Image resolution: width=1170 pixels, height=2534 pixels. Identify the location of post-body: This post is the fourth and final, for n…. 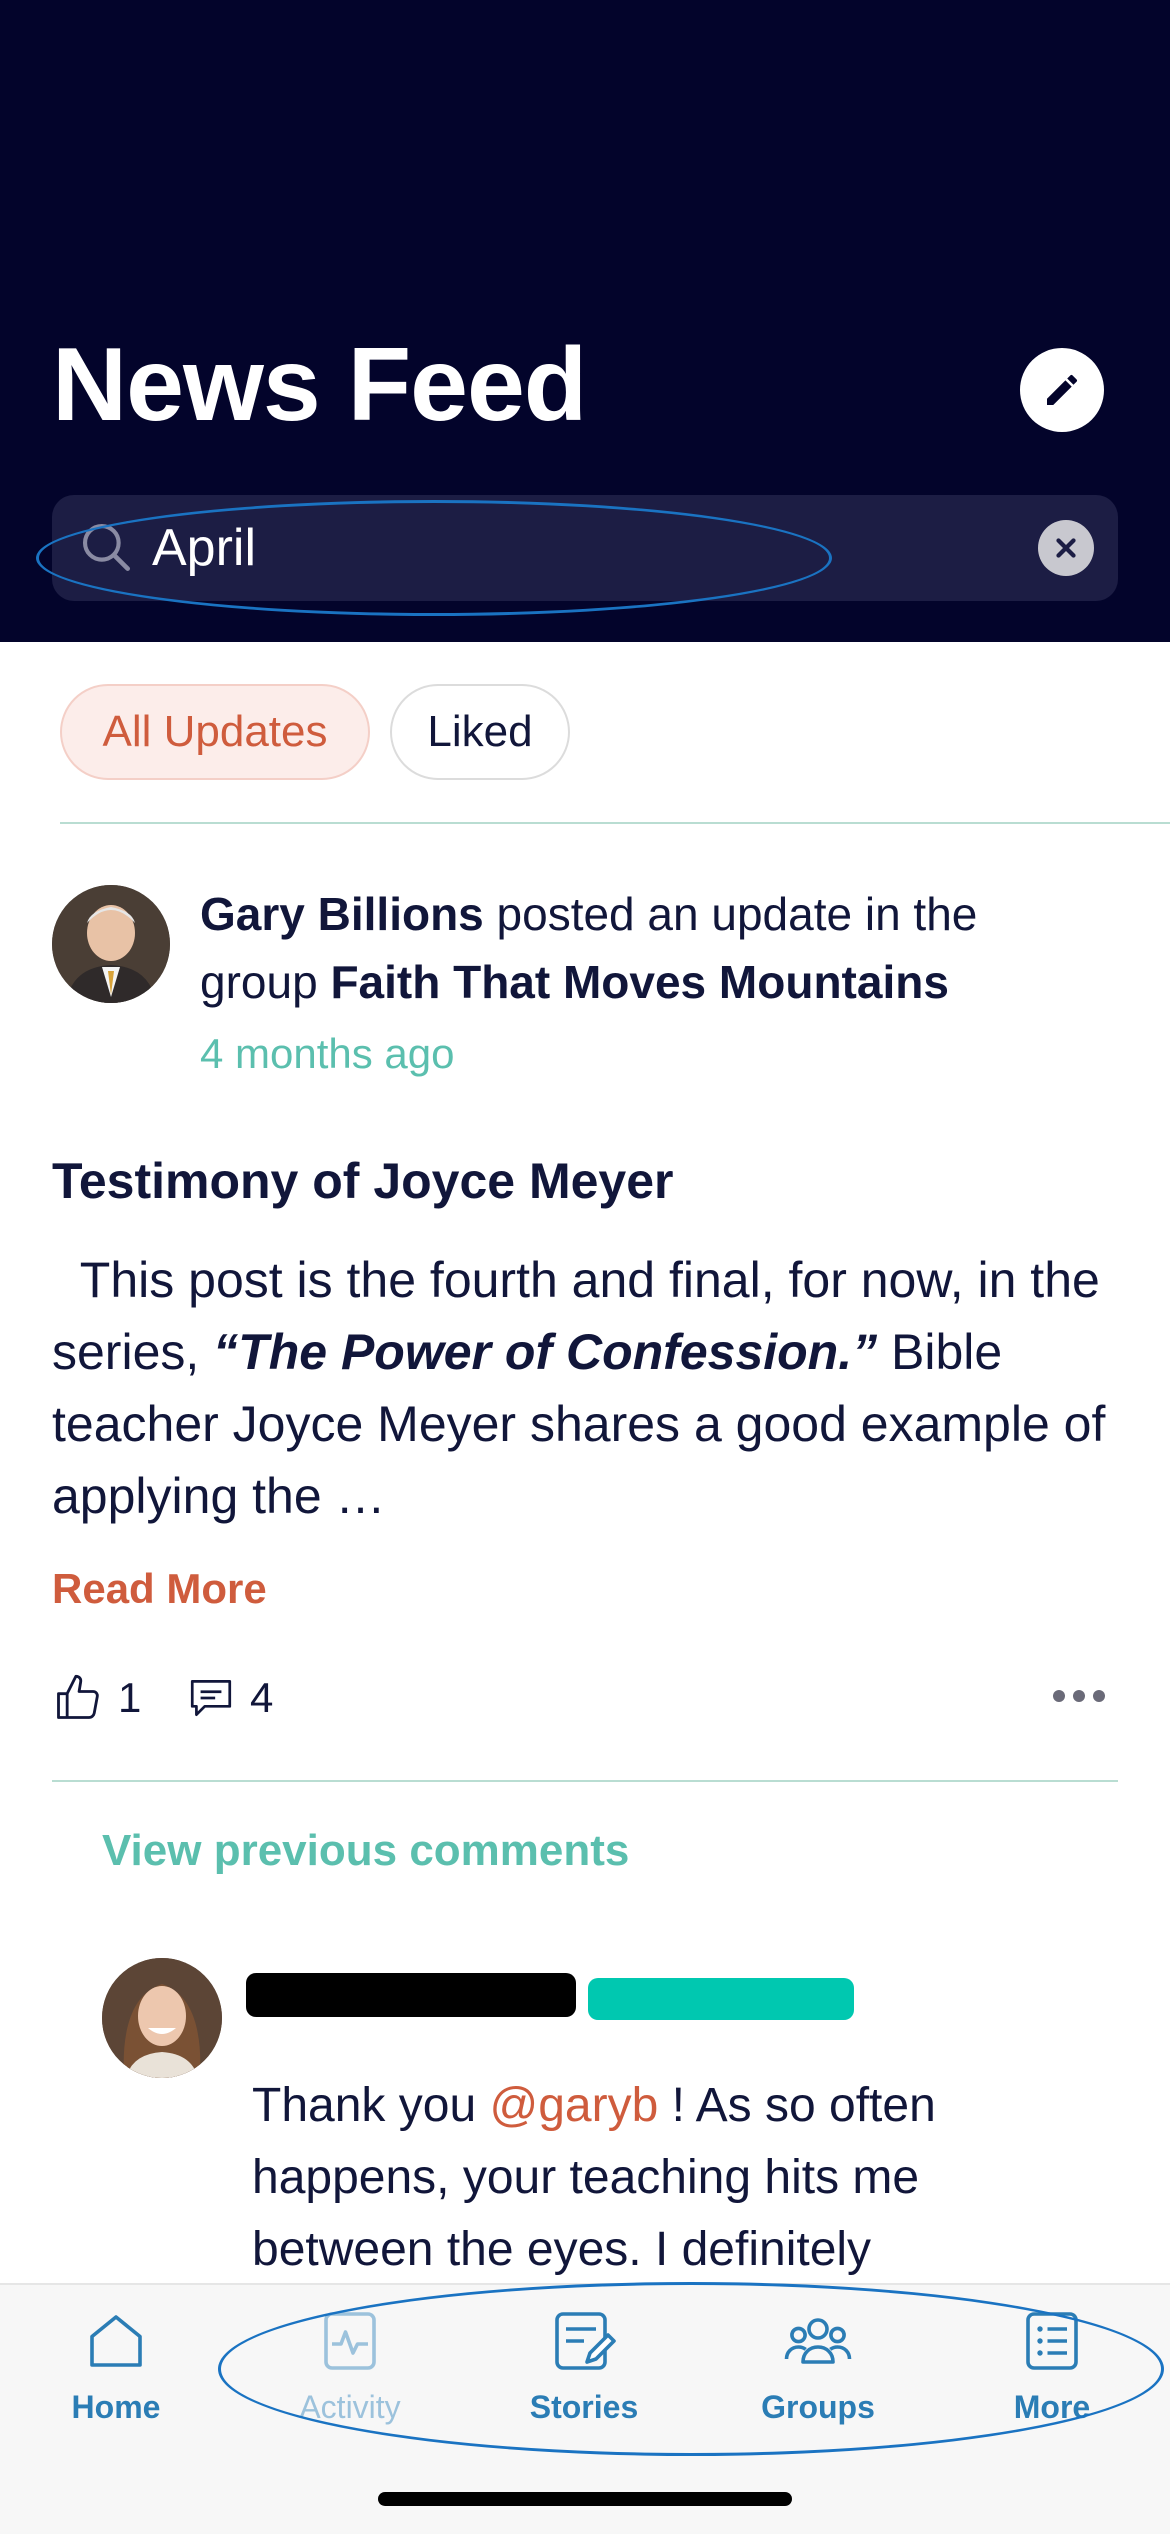
(582, 1388).